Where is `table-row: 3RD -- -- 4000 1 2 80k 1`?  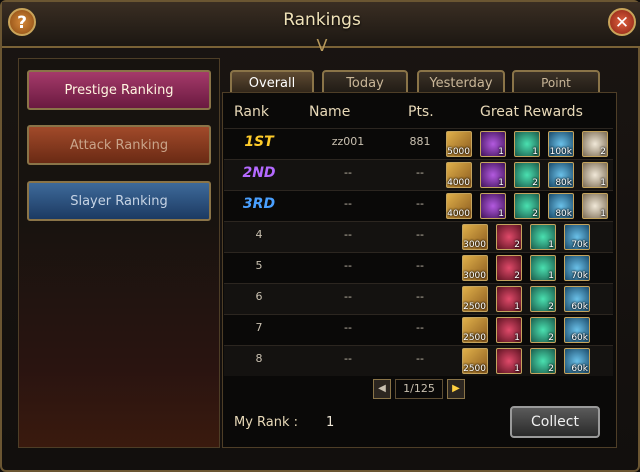 table-row: 3RD -- -- 4000 1 2 80k 1 is located at coordinates (418, 205).